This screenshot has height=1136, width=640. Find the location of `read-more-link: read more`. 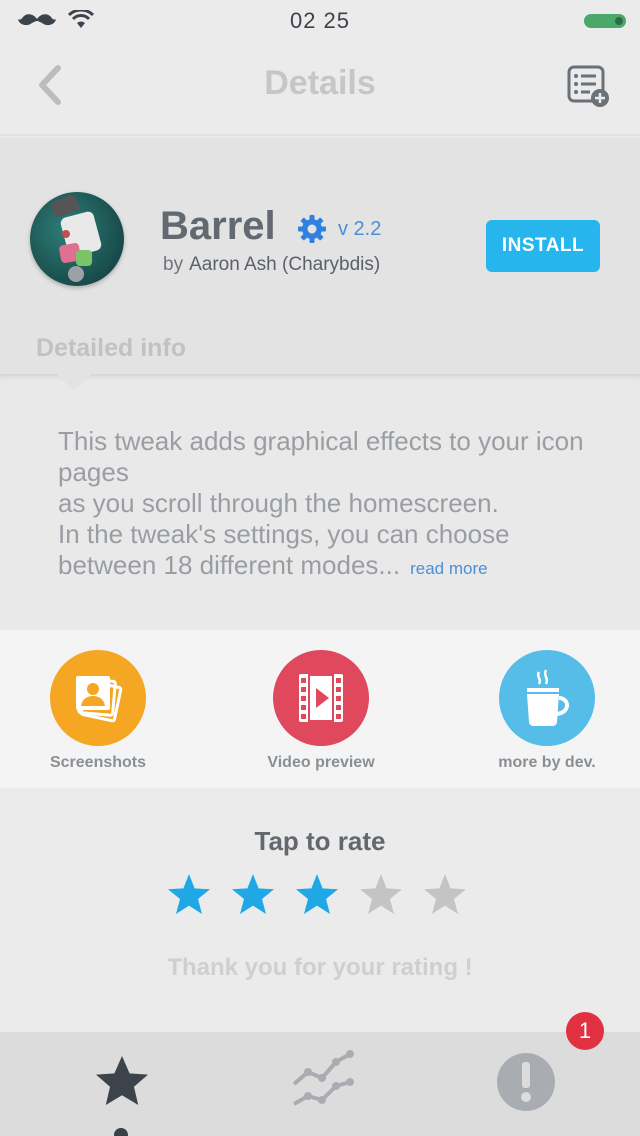

read-more-link: read more is located at coordinates (448, 568).